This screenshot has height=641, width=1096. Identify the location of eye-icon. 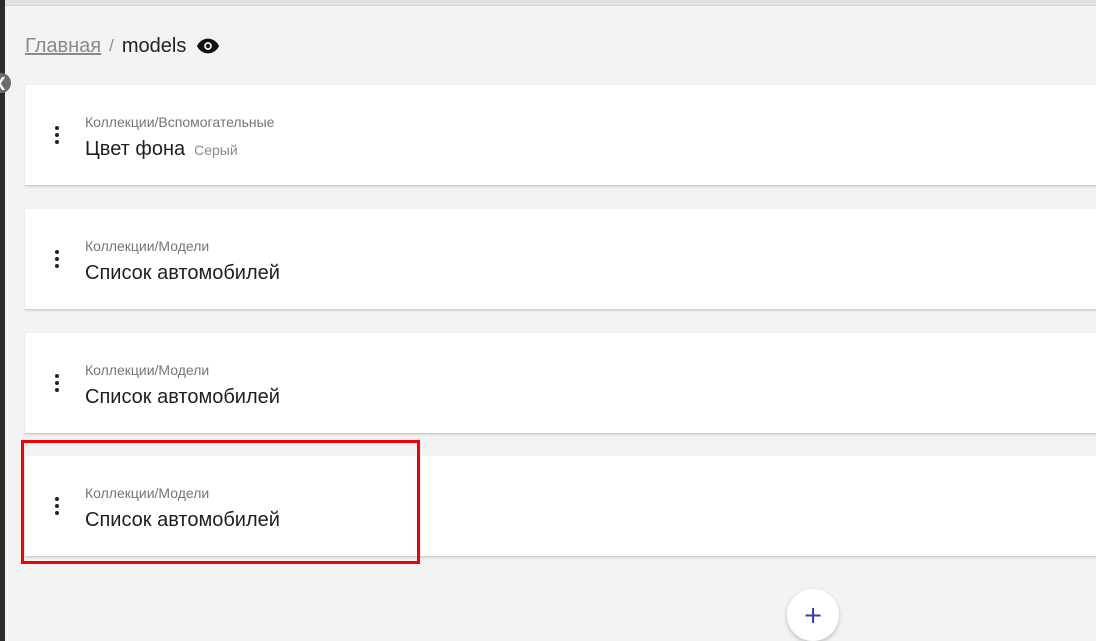
(208, 46).